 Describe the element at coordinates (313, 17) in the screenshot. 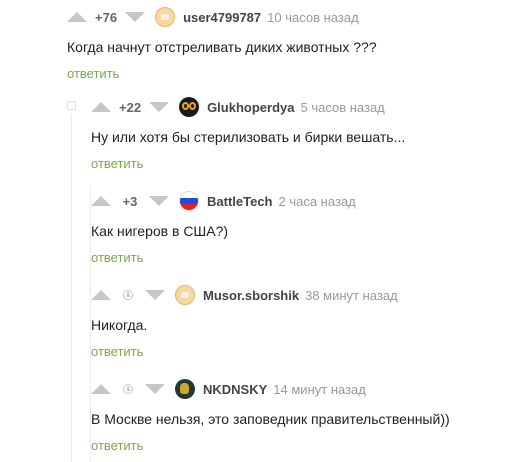

I see `comment-timestamp: 10 часов назад` at that location.